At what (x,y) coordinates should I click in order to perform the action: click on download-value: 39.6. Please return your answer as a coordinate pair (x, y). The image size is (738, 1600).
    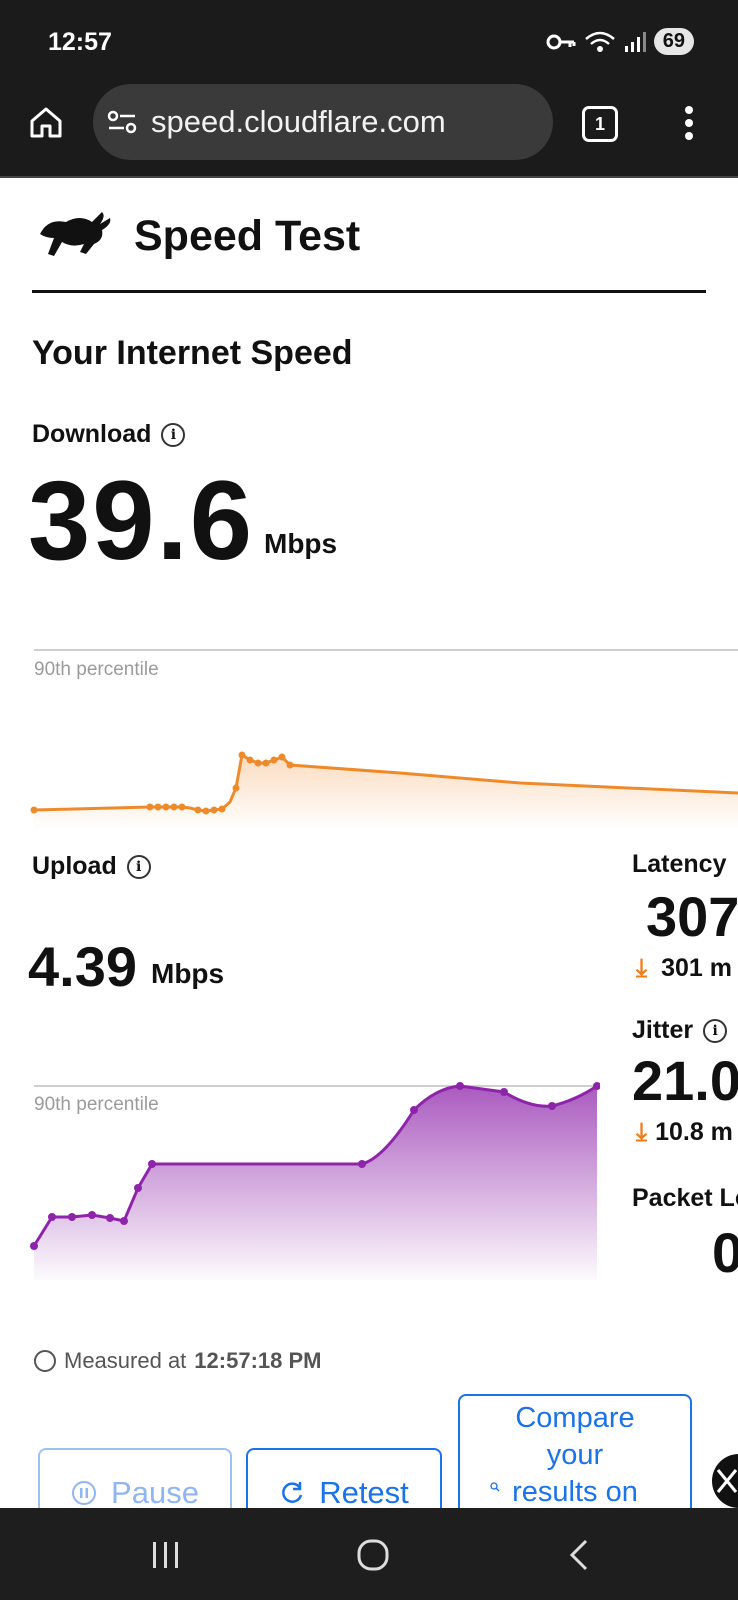
    Looking at the image, I should click on (141, 520).